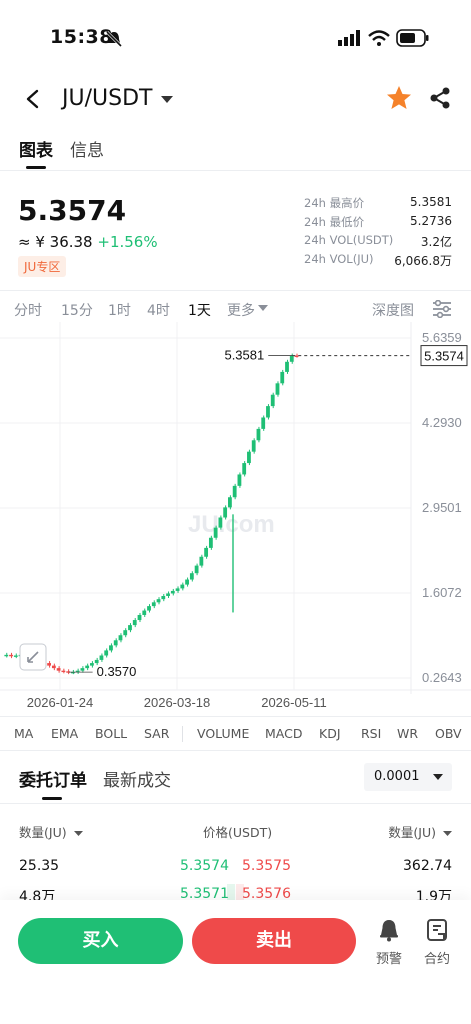 The width and height of the screenshot is (471, 1024). I want to click on tab-chart: 图表, so click(36, 148).